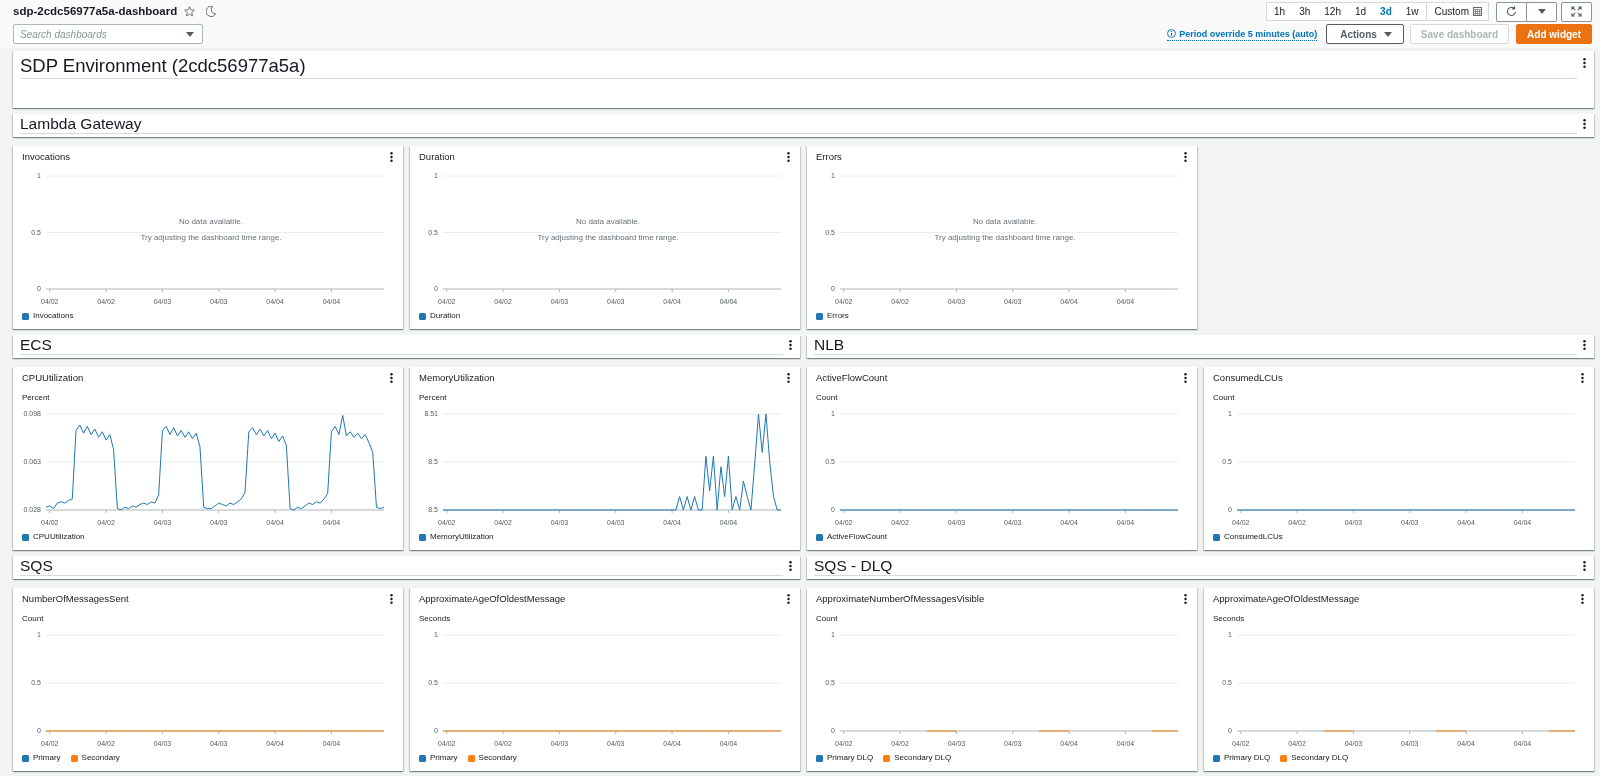 The width and height of the screenshot is (1600, 776). Describe the element at coordinates (1242, 34) in the screenshot. I see `period-override-link: Period override 5 minutes (auto)` at that location.